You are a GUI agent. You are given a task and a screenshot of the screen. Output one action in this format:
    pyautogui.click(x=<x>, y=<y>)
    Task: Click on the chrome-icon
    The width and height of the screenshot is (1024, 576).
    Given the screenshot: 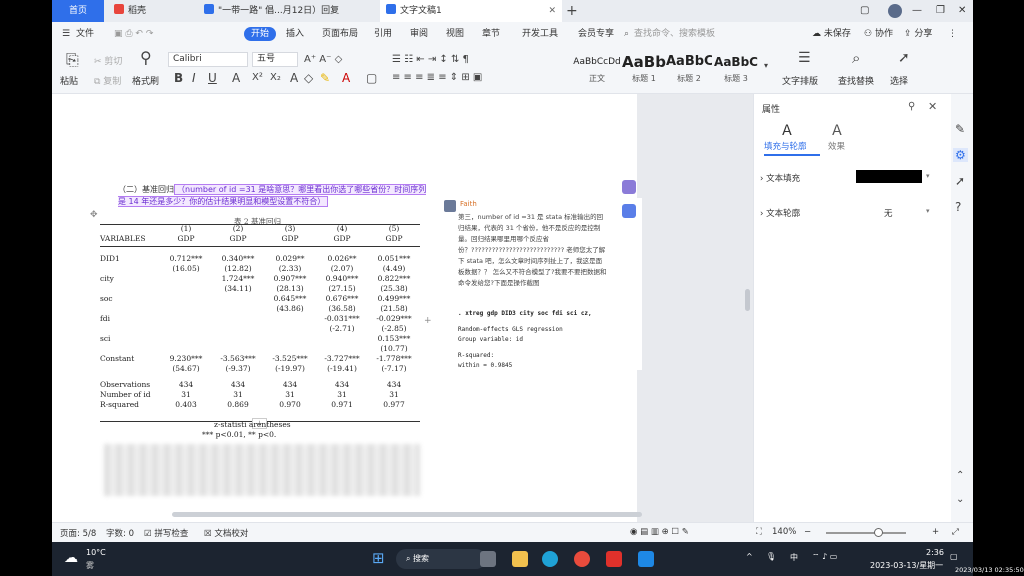 What is the action you would take?
    pyautogui.click(x=582, y=559)
    